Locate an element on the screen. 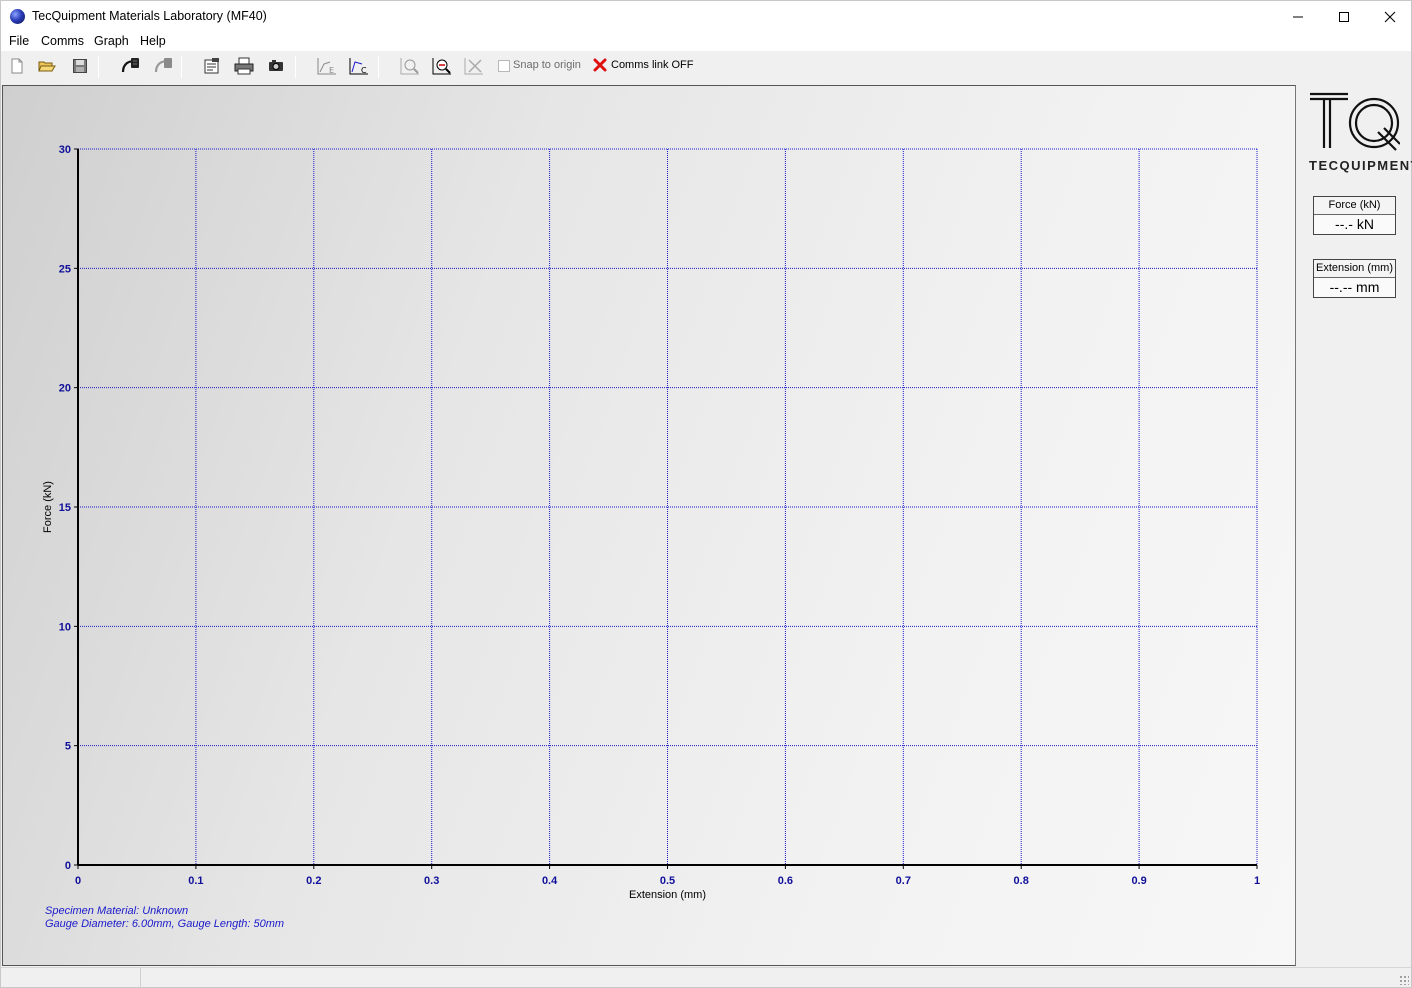 The image size is (1412, 988). svg-text: E is located at coordinates (331, 70).